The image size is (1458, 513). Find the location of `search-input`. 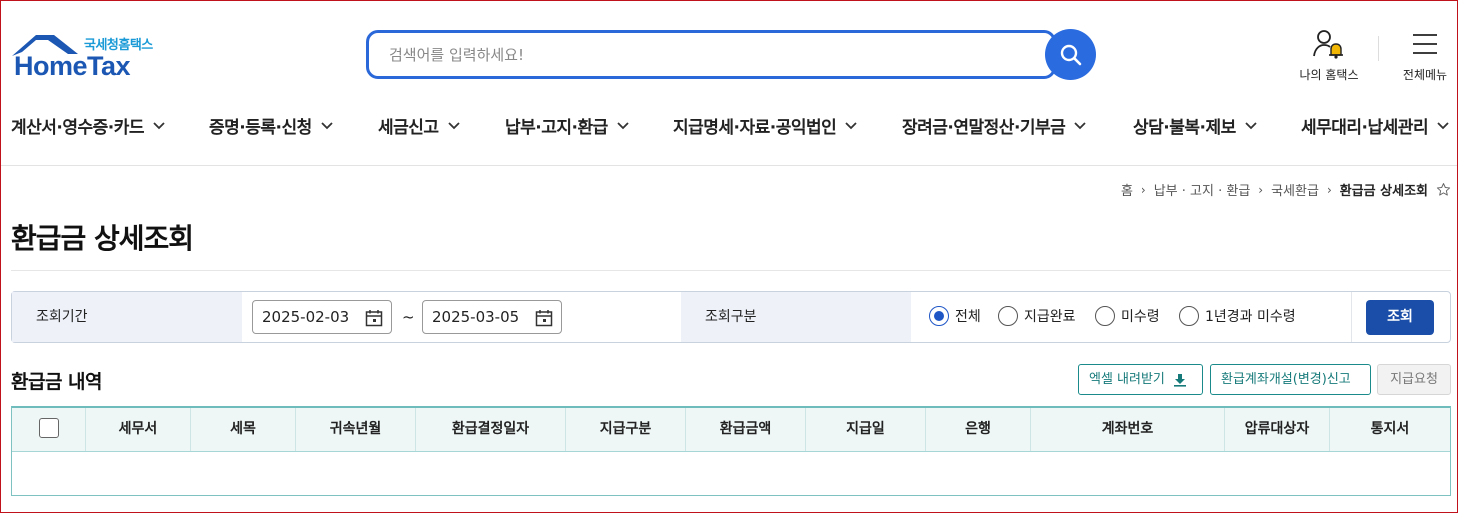

search-input is located at coordinates (709, 55).